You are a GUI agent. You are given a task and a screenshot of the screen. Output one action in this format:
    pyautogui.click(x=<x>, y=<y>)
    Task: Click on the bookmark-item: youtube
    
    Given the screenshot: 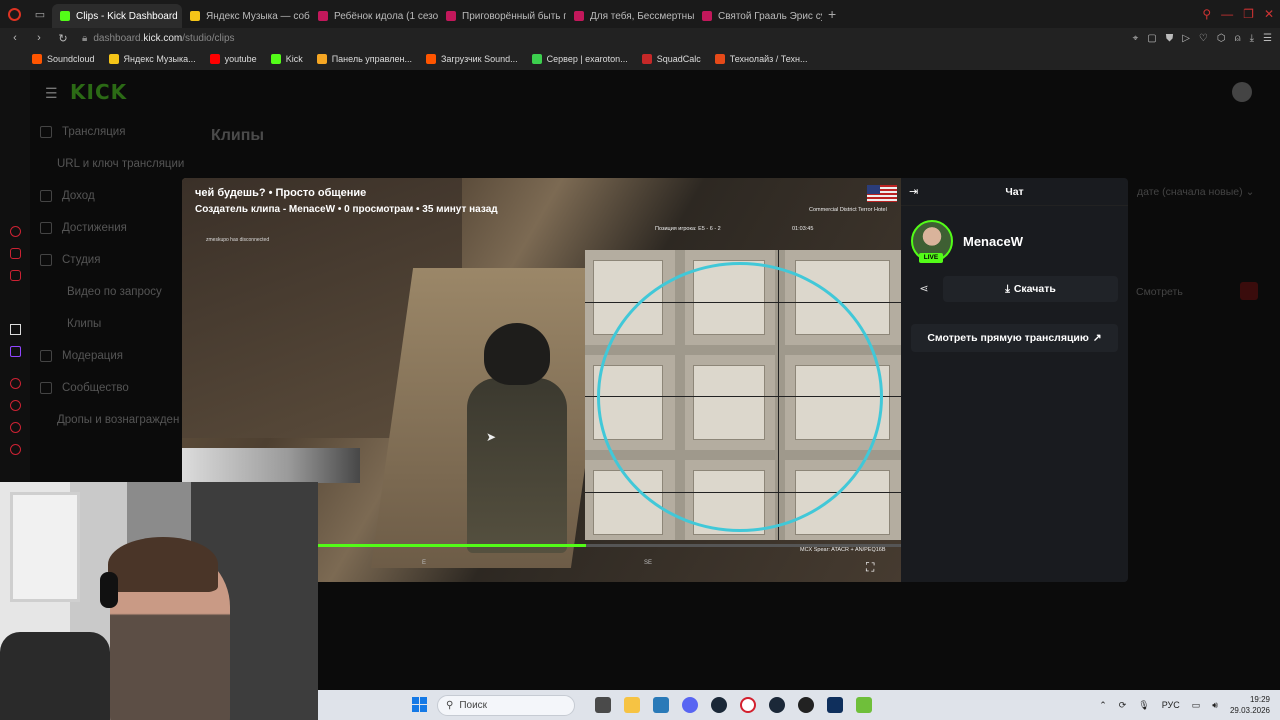 What is the action you would take?
    pyautogui.click(x=233, y=59)
    